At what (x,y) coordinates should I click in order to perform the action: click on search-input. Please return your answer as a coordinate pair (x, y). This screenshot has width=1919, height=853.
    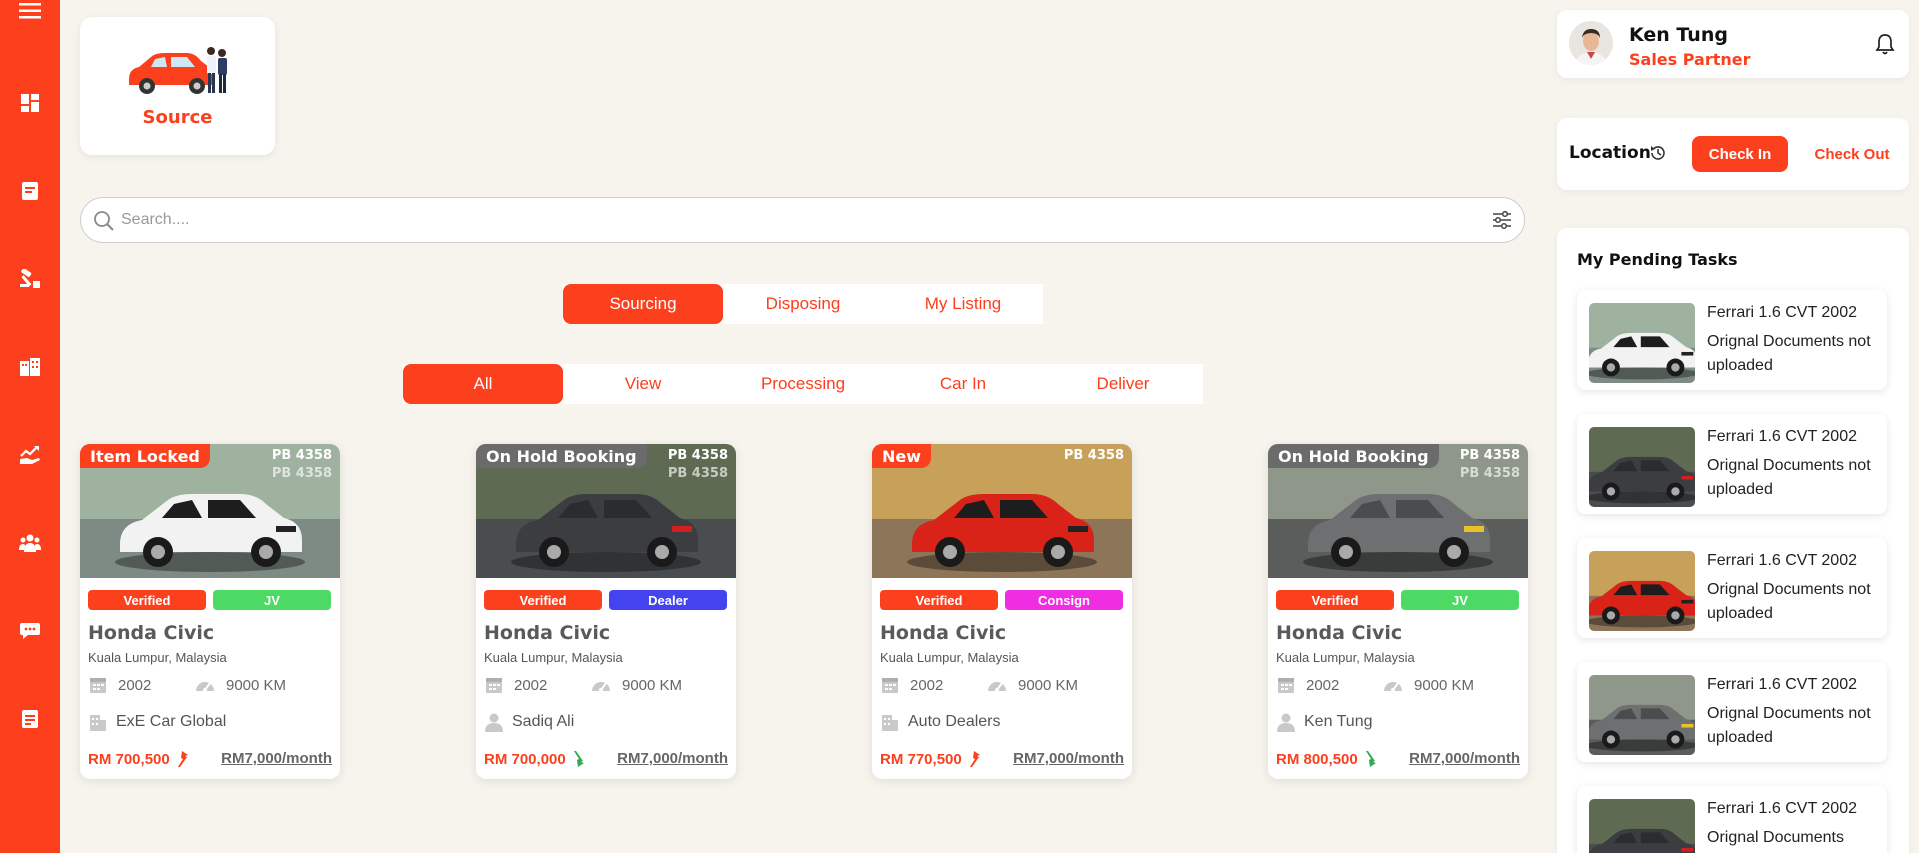
    Looking at the image, I should click on (791, 219).